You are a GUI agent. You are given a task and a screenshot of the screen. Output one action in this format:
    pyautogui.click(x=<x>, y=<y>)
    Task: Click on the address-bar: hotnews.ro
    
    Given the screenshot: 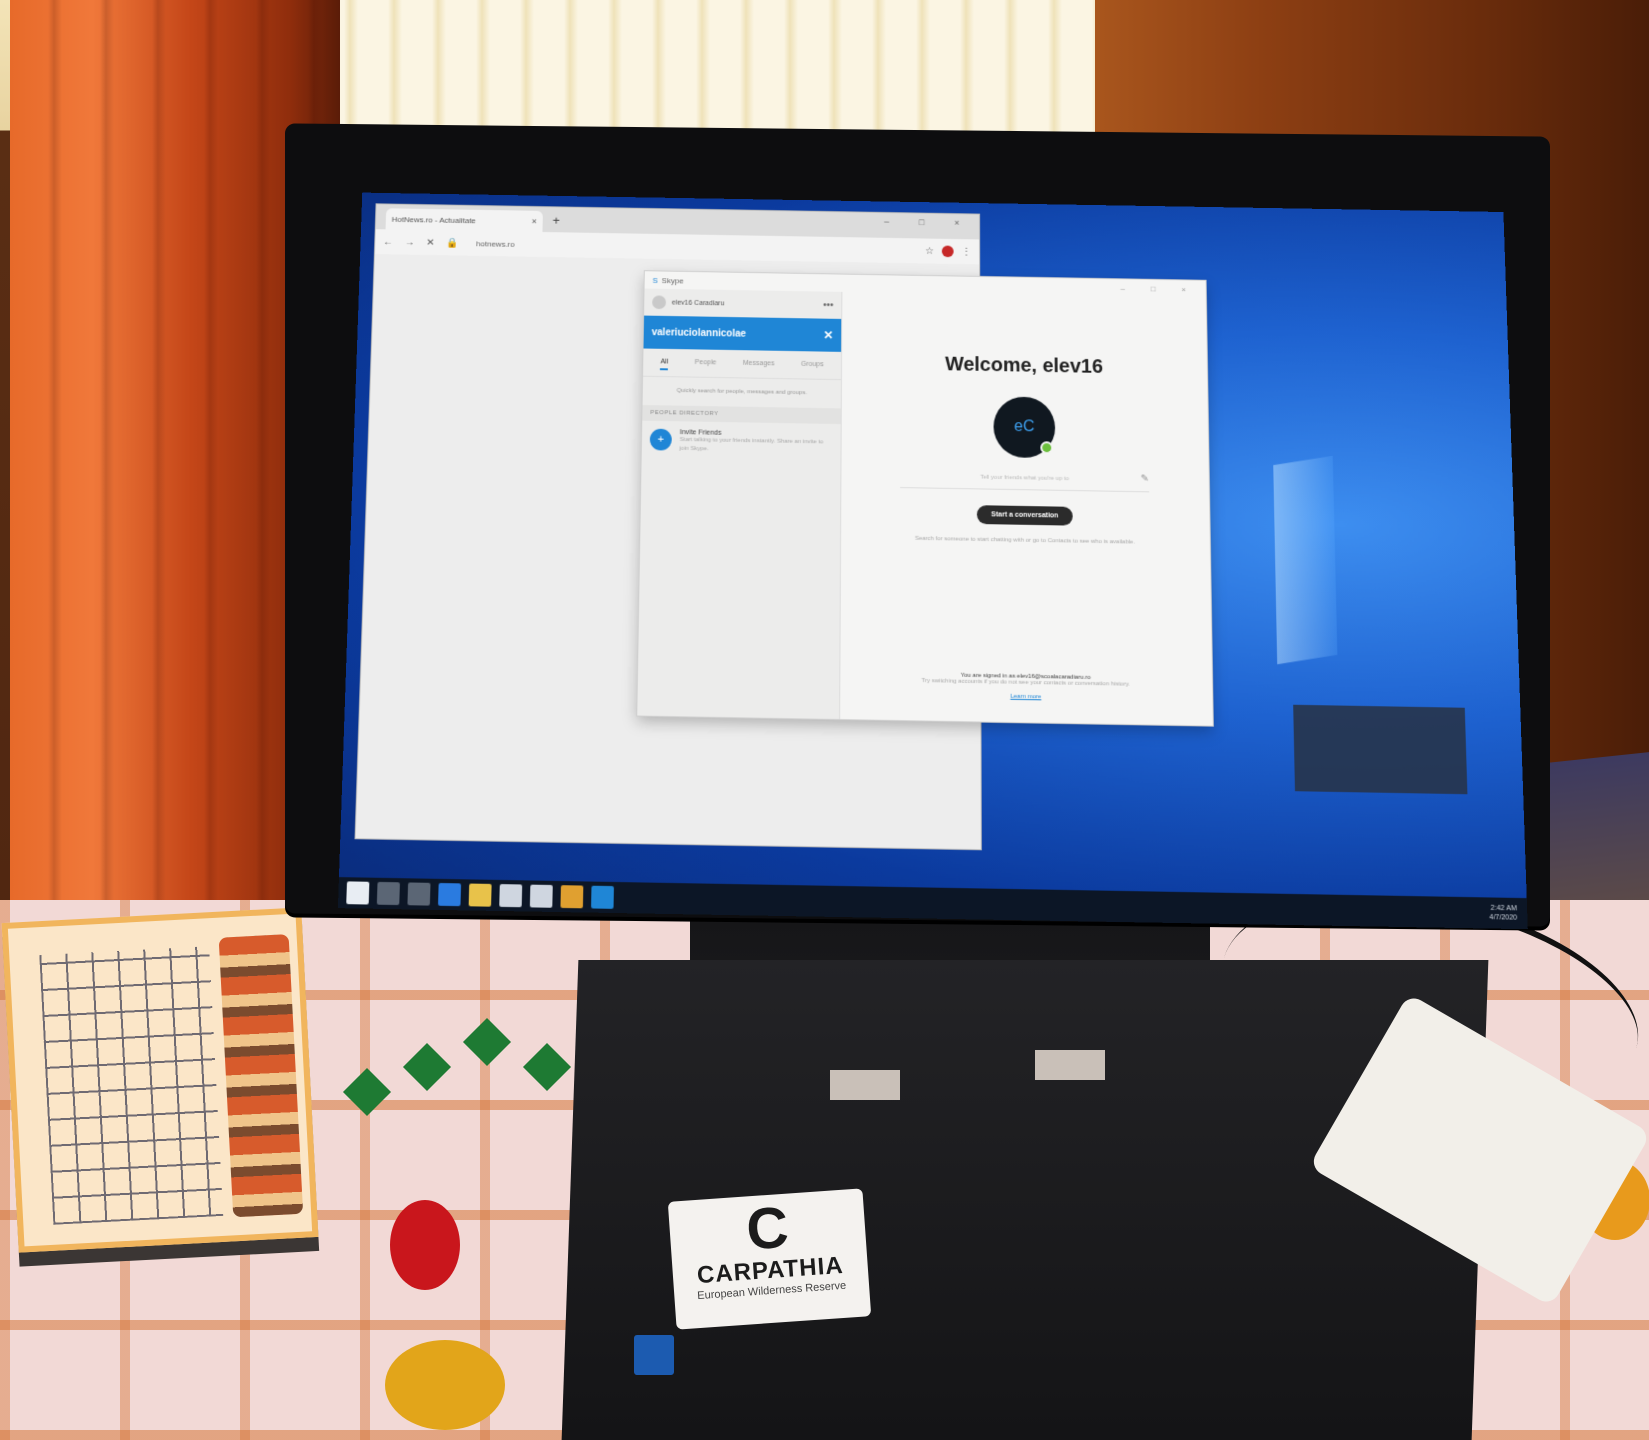 What is the action you would take?
    pyautogui.click(x=495, y=243)
    